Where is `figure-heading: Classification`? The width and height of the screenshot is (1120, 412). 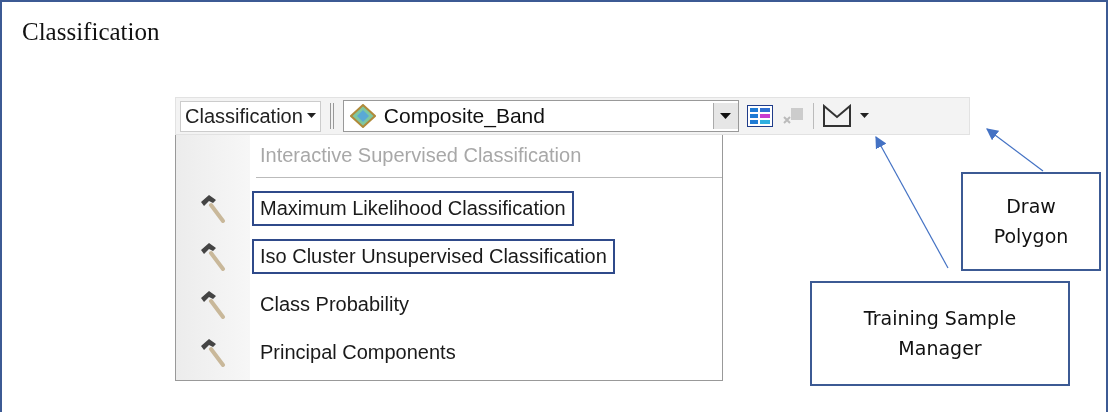
figure-heading: Classification is located at coordinates (91, 32).